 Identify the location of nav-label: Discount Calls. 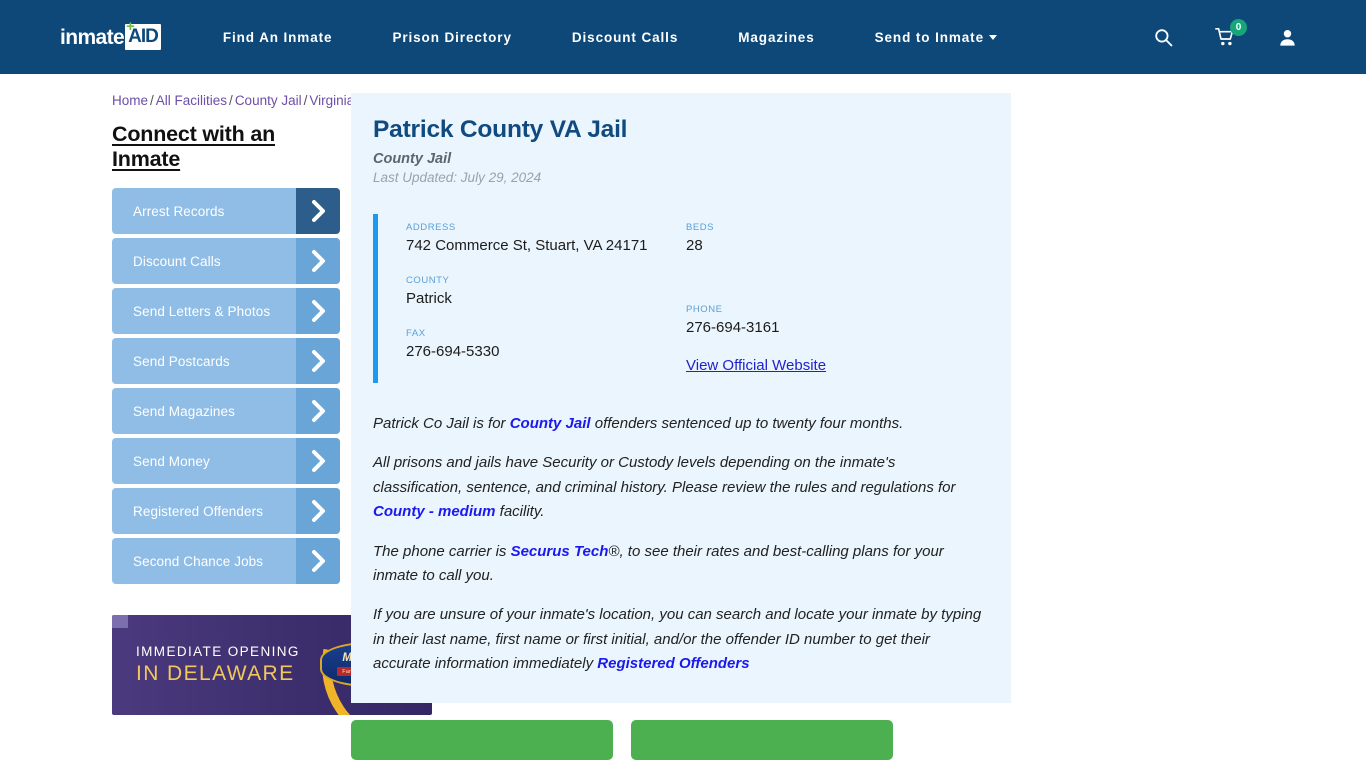
(625, 37).